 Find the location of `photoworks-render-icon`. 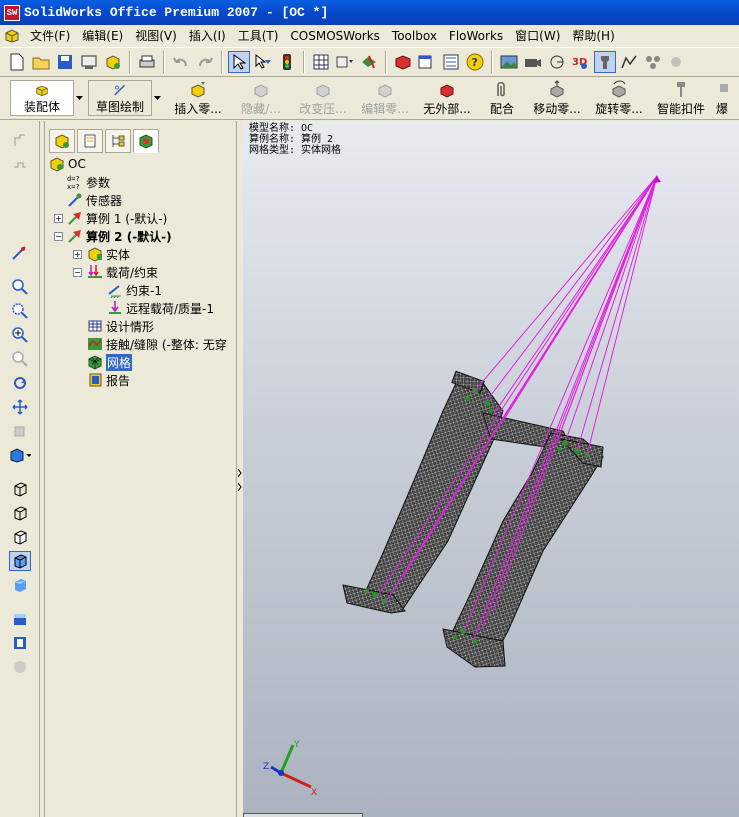

photoworks-render-icon is located at coordinates (509, 62).